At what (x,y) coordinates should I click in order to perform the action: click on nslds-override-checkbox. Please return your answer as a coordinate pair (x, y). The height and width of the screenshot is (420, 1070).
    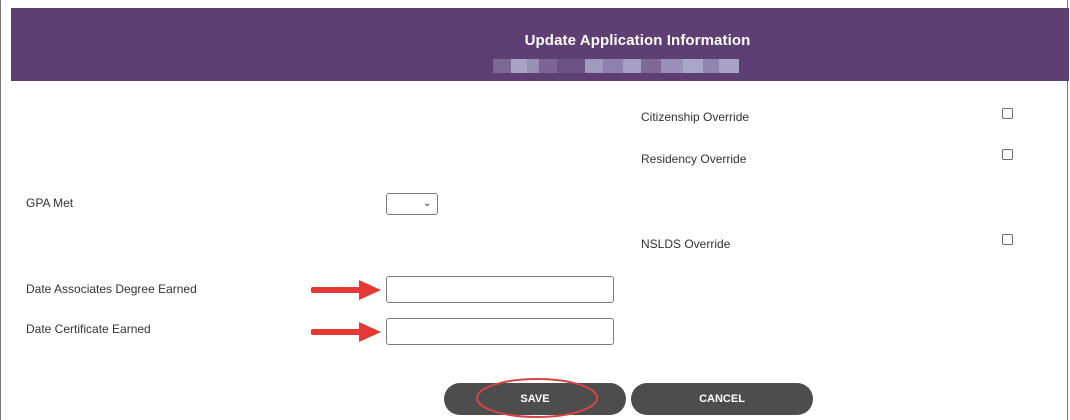
    Looking at the image, I should click on (1007, 239).